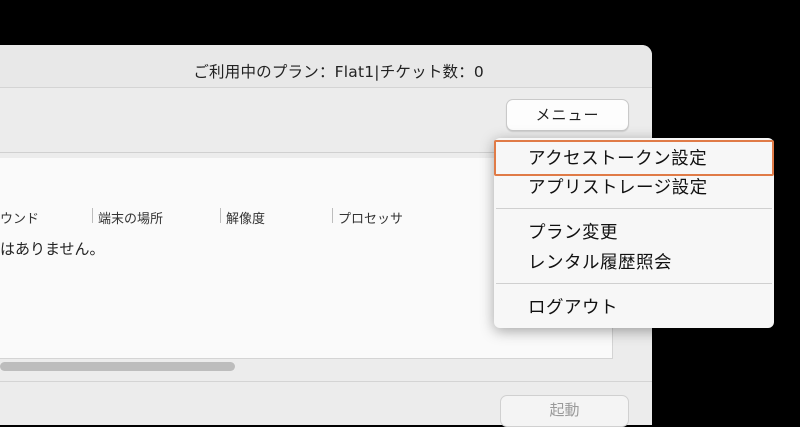 The height and width of the screenshot is (427, 800). What do you see at coordinates (19, 217) in the screenshot?
I see `column-header-sound: ウンド` at bounding box center [19, 217].